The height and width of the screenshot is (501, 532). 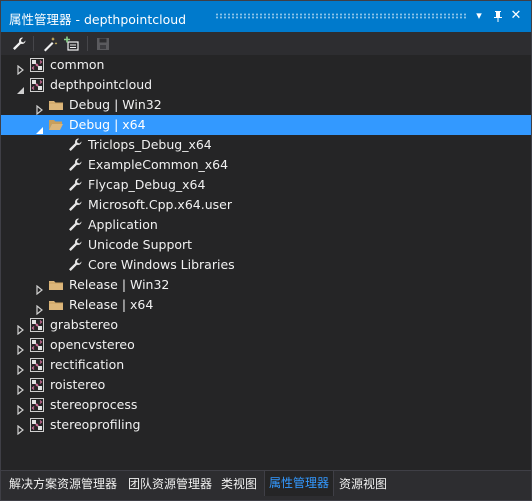 What do you see at coordinates (119, 284) in the screenshot?
I see `tree-item-label: Release | Win32` at bounding box center [119, 284].